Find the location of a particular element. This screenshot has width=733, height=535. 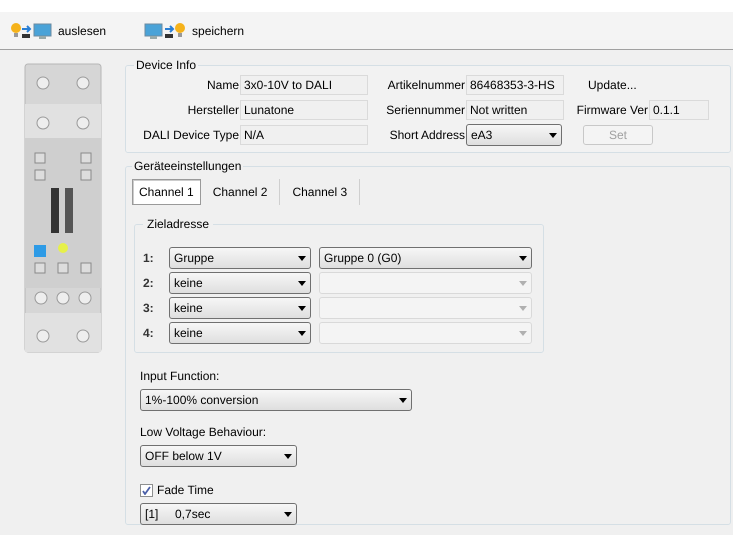

toolbar-button: auslesen is located at coordinates (58, 31).